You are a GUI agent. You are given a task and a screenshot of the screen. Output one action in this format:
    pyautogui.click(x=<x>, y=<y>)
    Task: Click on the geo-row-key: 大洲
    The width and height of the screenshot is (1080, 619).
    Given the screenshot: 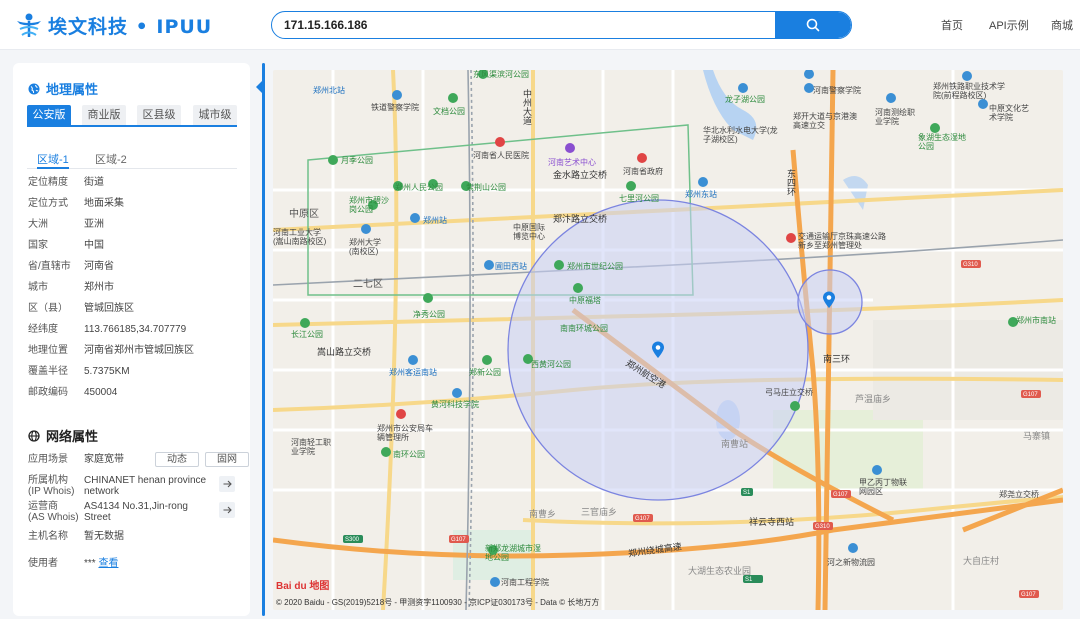 What is the action you would take?
    pyautogui.click(x=38, y=224)
    